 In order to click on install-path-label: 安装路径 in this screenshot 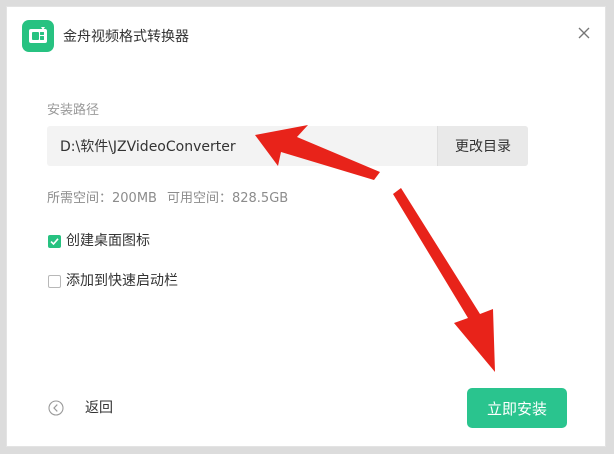, I will do `click(73, 110)`.